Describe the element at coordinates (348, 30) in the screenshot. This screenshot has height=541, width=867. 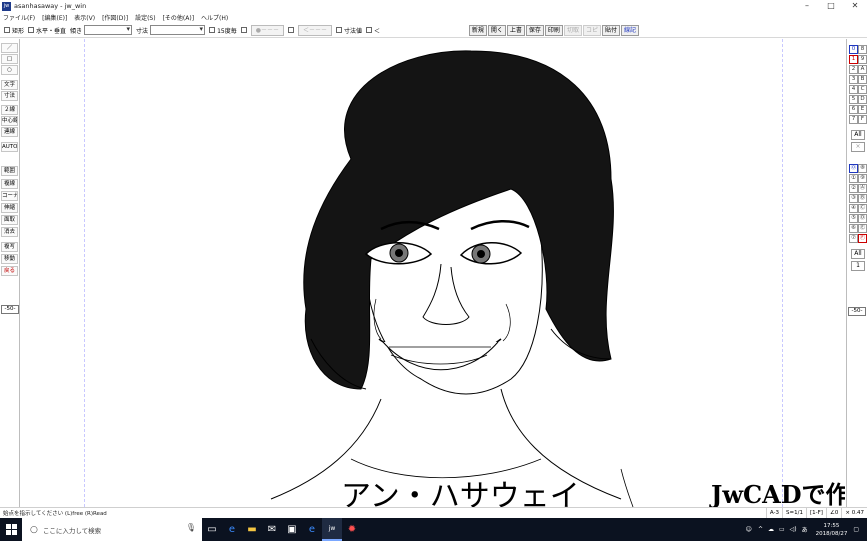
I see `dimvalue-checkbox: 寸法値` at that location.